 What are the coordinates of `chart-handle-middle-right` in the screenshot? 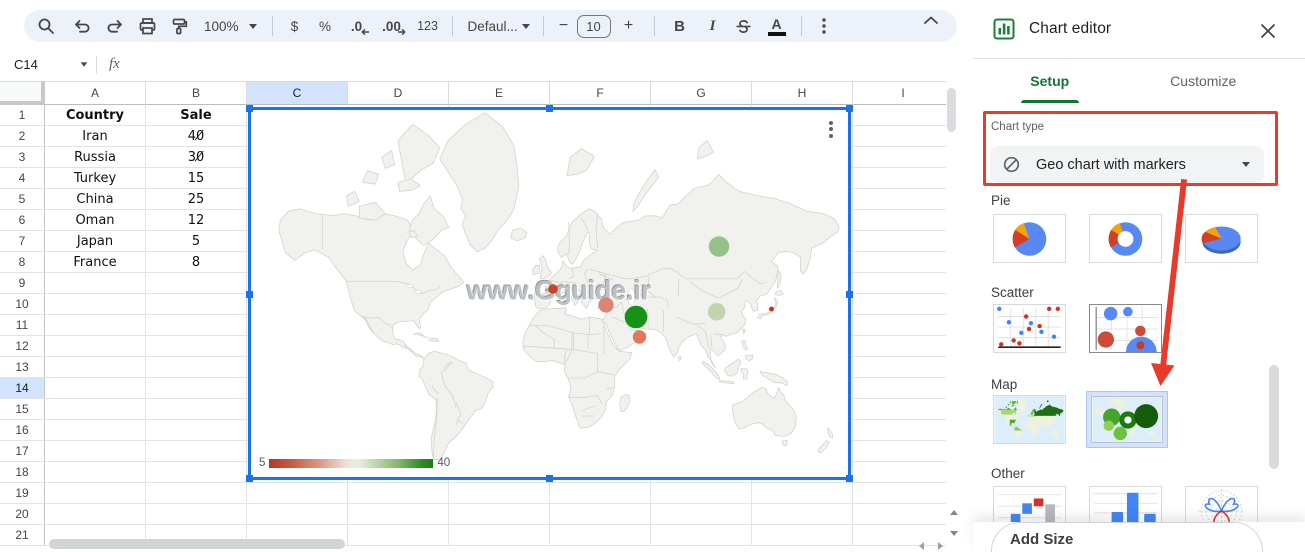 It's located at (849, 294).